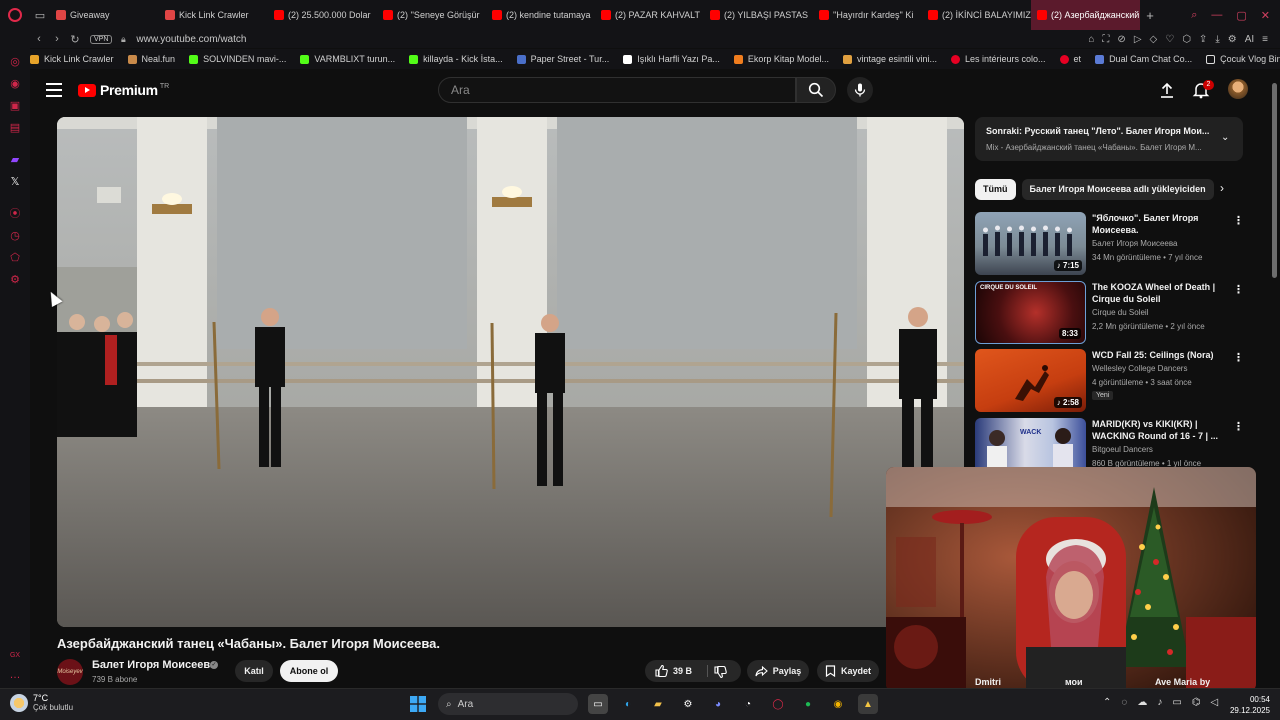  I want to click on lock-icon: 🔒︎, so click(123, 39).